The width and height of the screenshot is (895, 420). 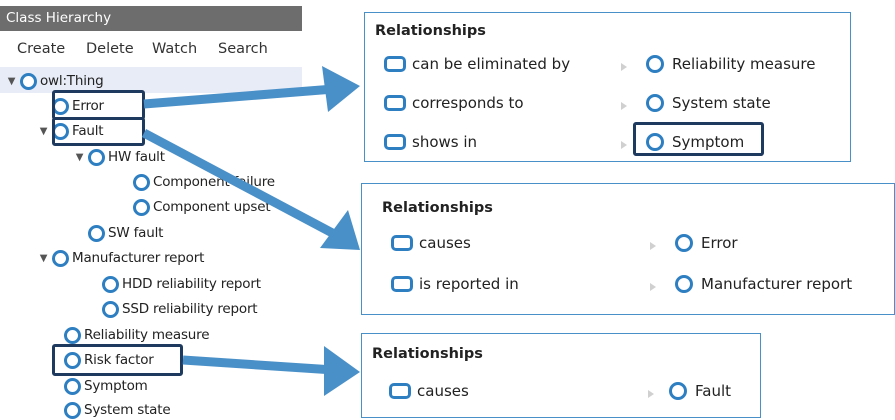 What do you see at coordinates (491, 64) in the screenshot?
I see `property-label: can be eliminated by` at bounding box center [491, 64].